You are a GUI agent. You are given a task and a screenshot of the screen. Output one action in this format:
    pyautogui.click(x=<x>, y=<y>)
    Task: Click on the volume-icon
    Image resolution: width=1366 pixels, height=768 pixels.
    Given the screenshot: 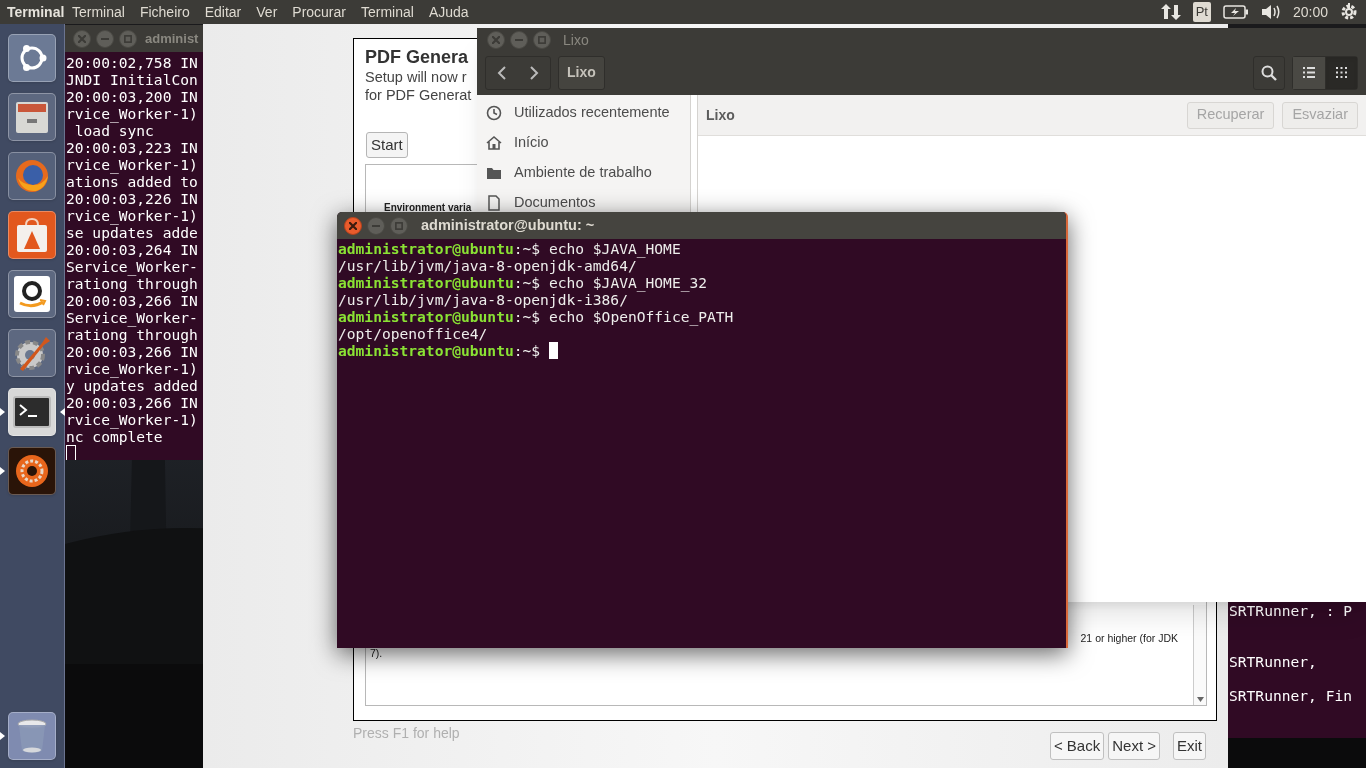 What is the action you would take?
    pyautogui.click(x=1270, y=12)
    